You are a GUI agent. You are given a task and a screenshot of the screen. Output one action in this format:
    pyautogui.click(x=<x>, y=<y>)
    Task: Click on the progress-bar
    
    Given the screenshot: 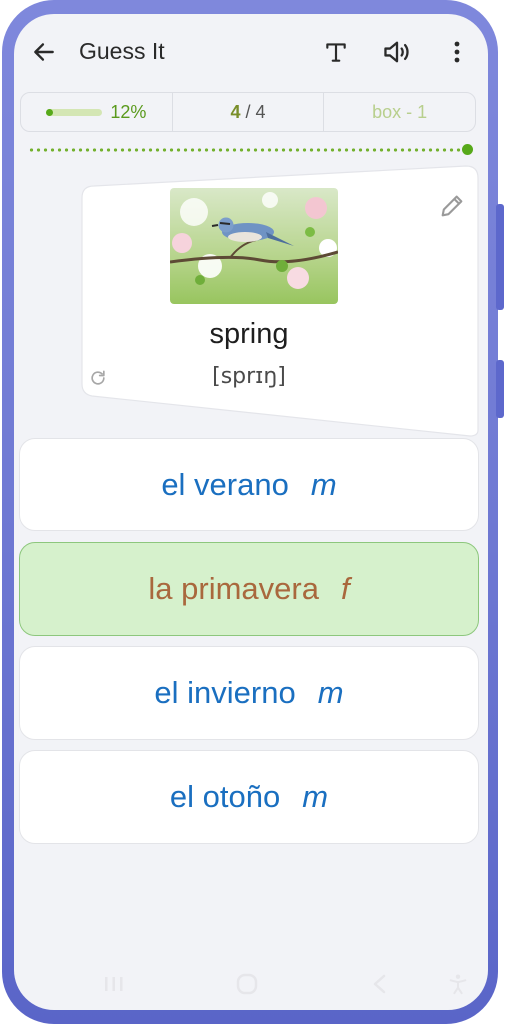 What is the action you would take?
    pyautogui.click(x=74, y=112)
    